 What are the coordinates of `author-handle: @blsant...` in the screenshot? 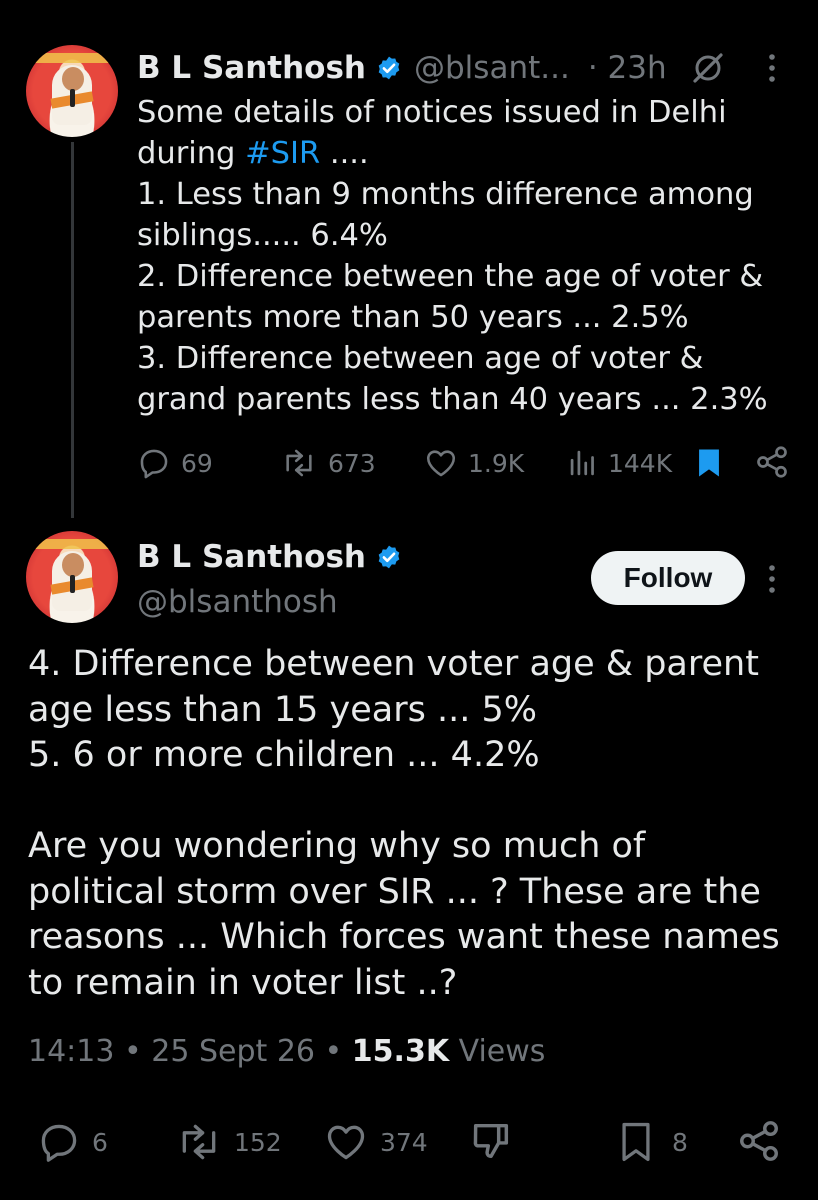 It's located at (492, 68).